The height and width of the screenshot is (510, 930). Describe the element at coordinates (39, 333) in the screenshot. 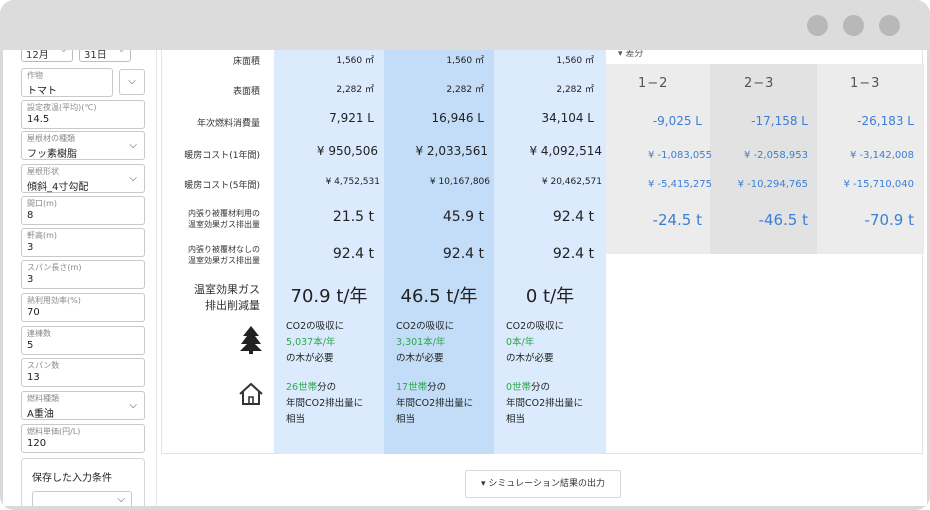

I see `field-label: 連棟数` at that location.